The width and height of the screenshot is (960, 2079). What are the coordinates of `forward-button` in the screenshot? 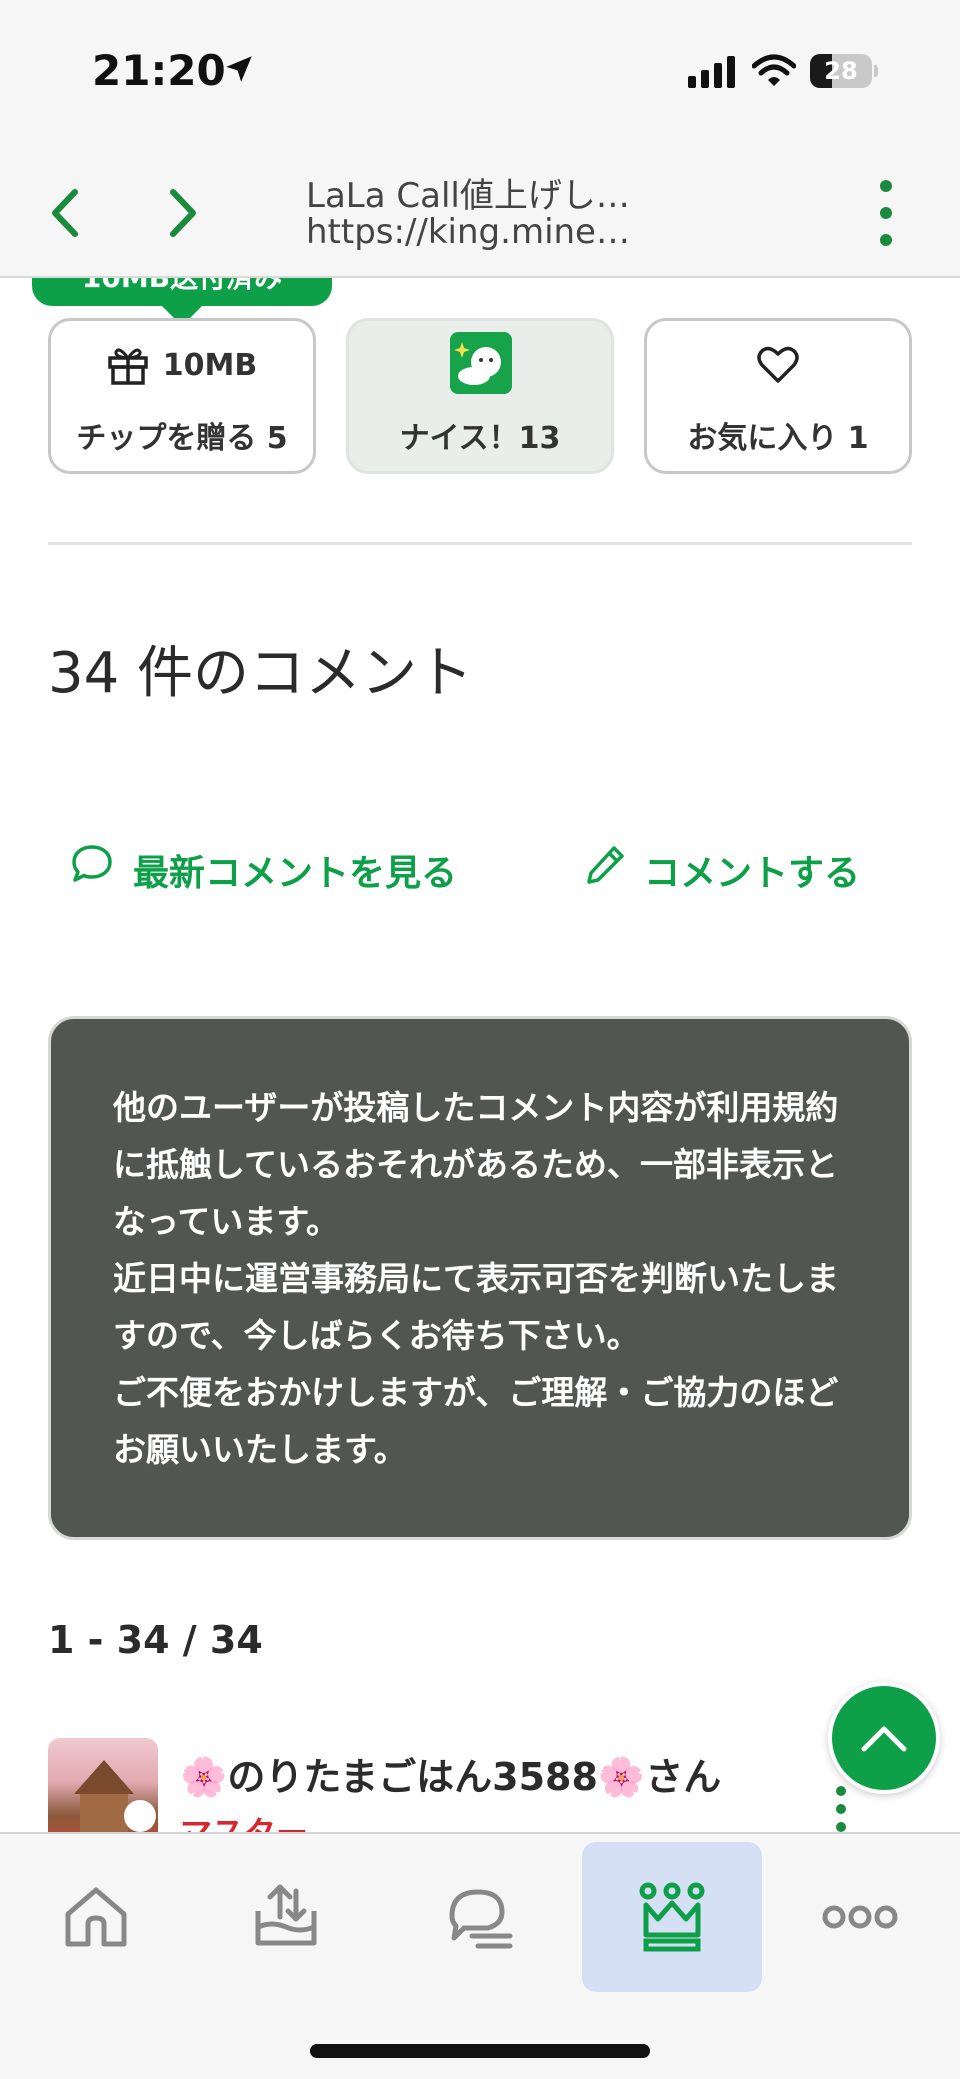 It's located at (183, 213).